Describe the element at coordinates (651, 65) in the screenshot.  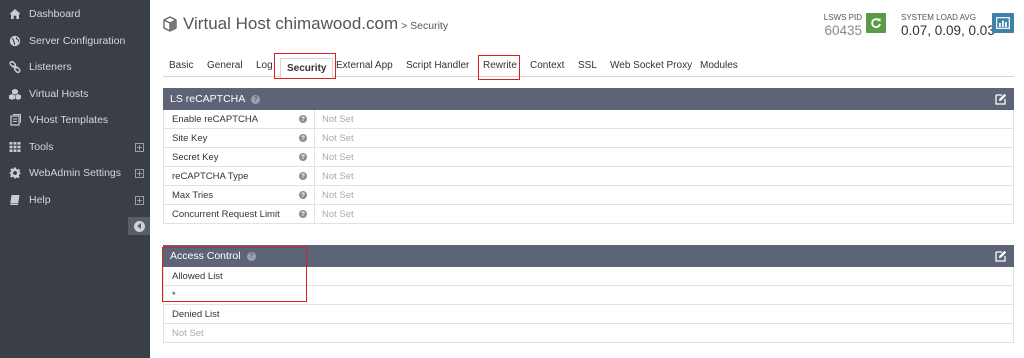
I see `tab-web-socket-proxy: Web Socket Proxy` at that location.